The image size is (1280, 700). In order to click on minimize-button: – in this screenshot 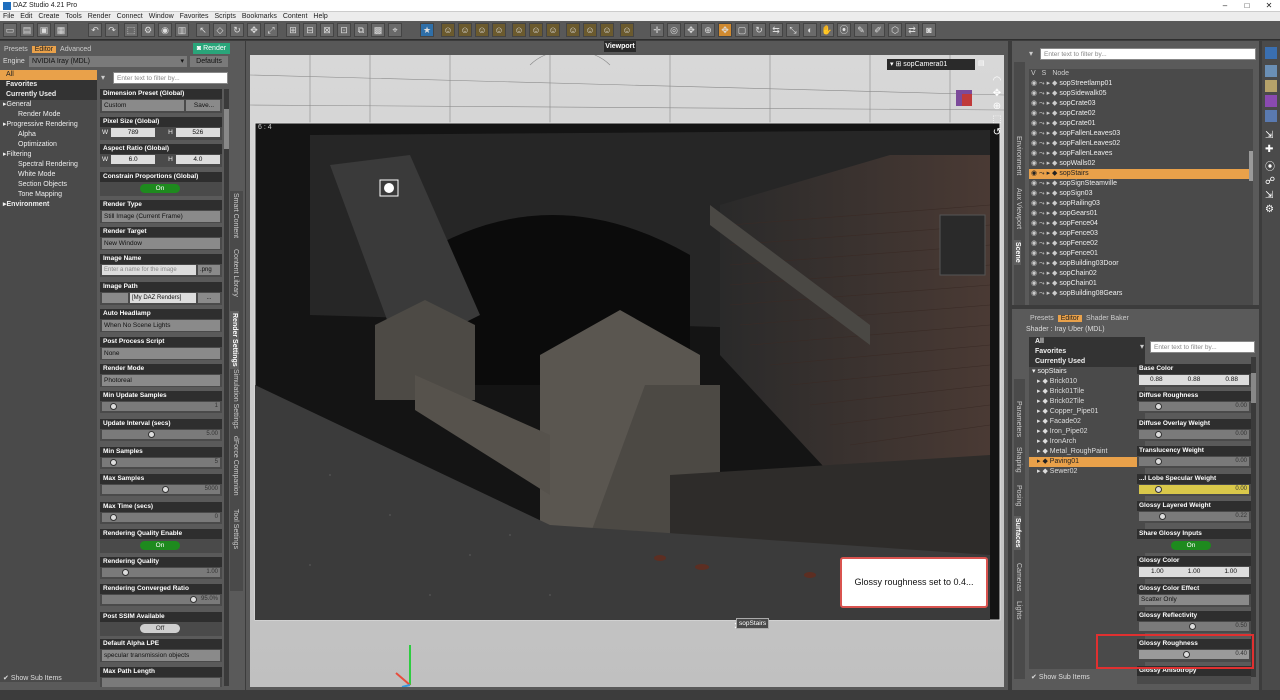, I will do `click(1225, 6)`.